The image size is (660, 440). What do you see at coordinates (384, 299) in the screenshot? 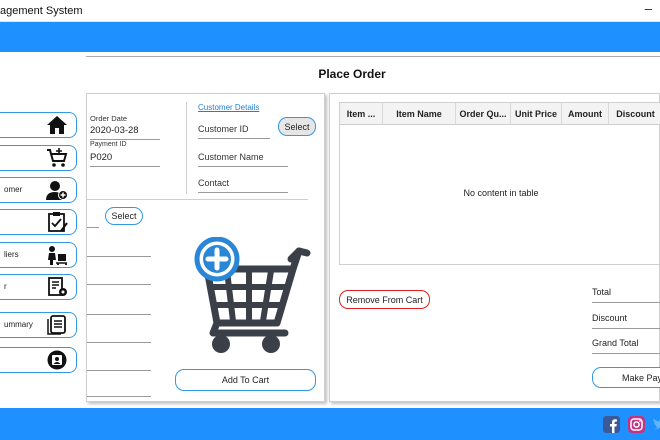
I see `remove-from-cart-button: Remove From Cart` at bounding box center [384, 299].